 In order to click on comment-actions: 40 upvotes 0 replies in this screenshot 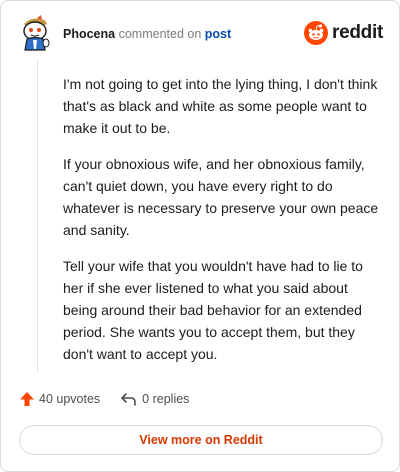, I will do `click(114, 399)`.